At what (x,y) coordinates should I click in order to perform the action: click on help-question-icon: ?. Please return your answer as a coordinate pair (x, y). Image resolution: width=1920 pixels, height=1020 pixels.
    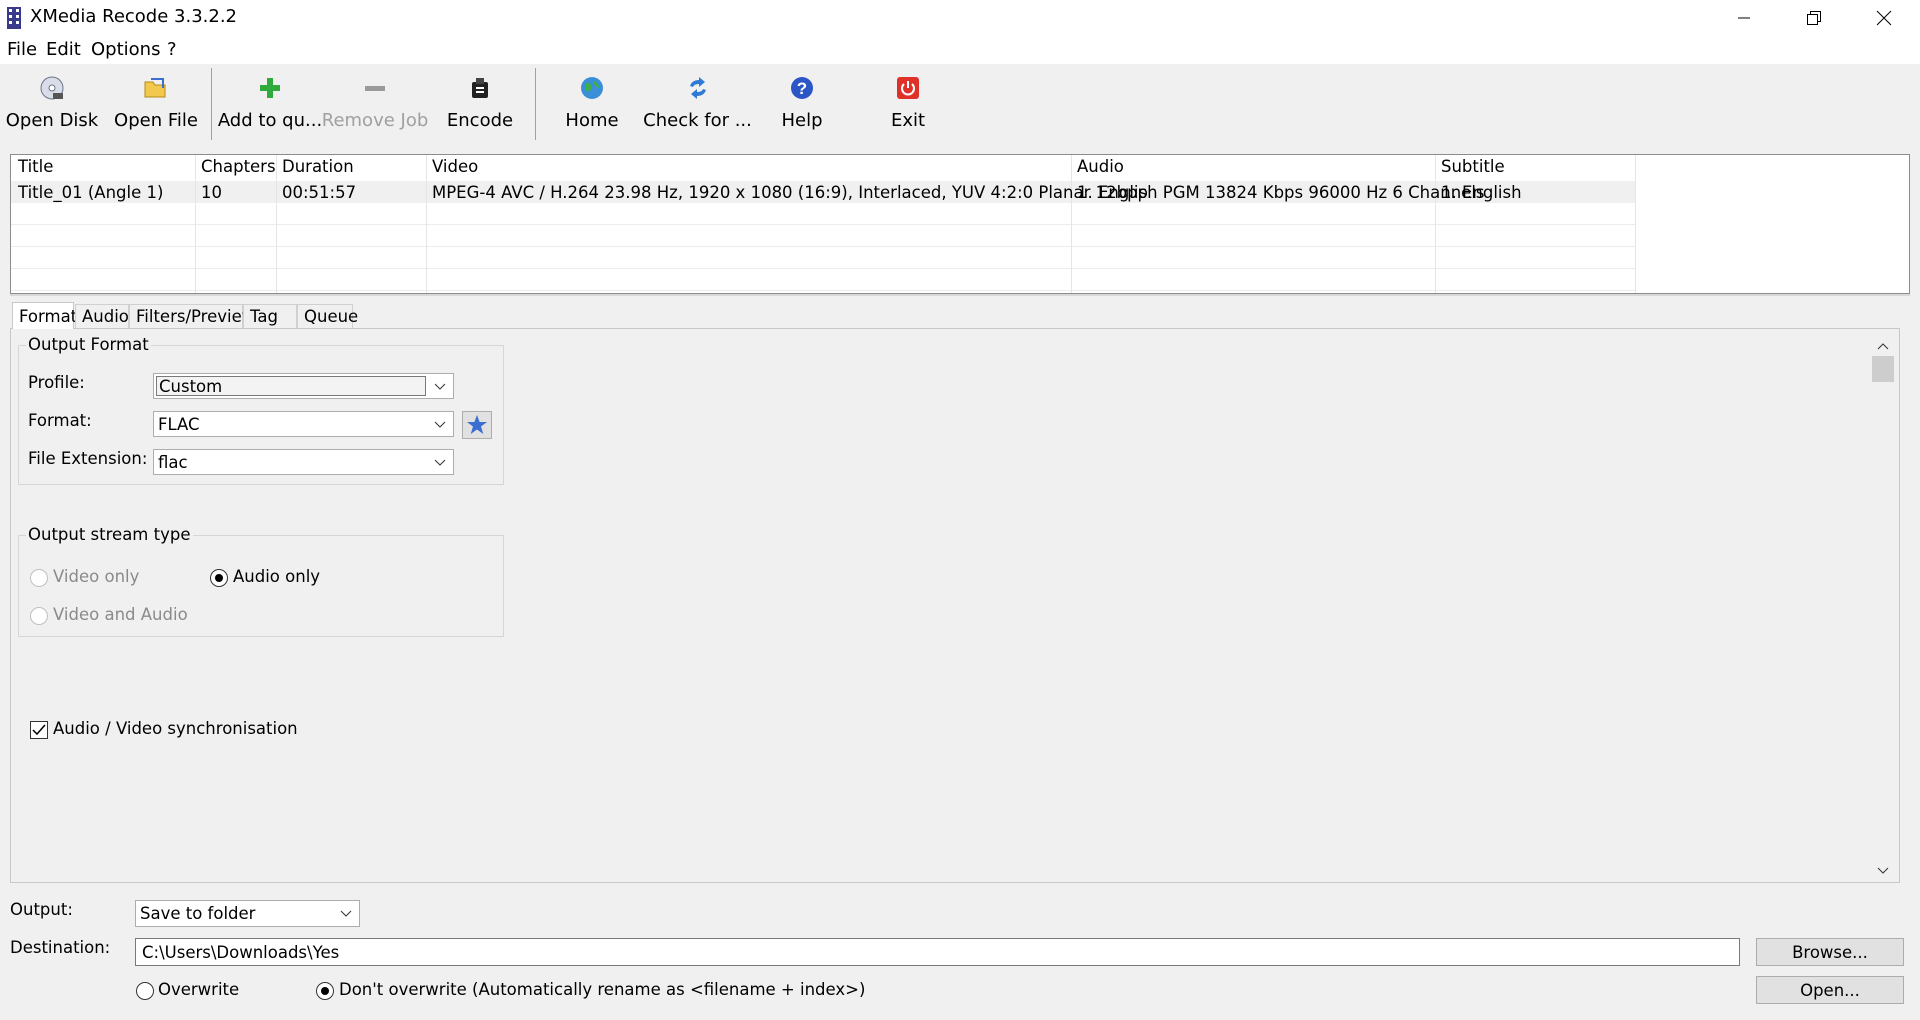
    Looking at the image, I should click on (802, 88).